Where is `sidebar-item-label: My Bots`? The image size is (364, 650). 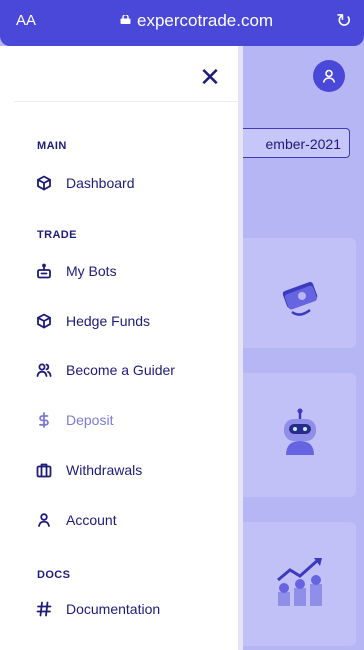 sidebar-item-label: My Bots is located at coordinates (91, 271).